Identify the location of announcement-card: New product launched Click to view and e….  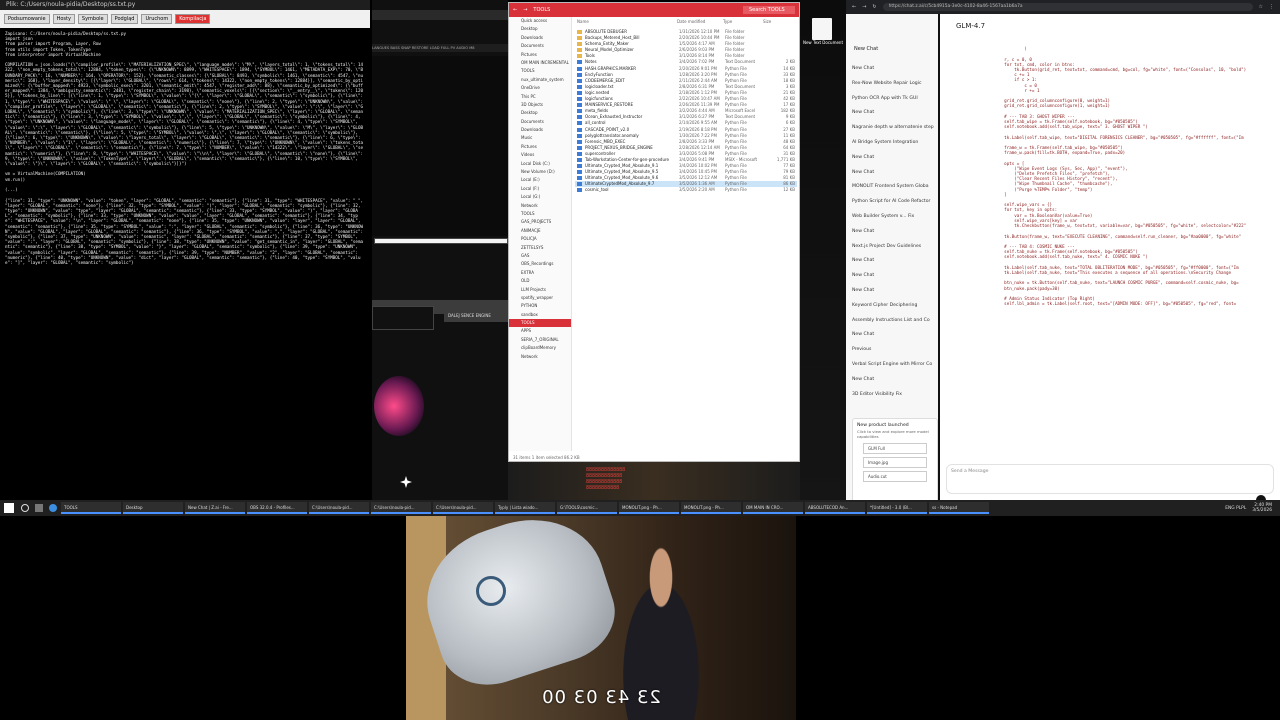
(895, 462).